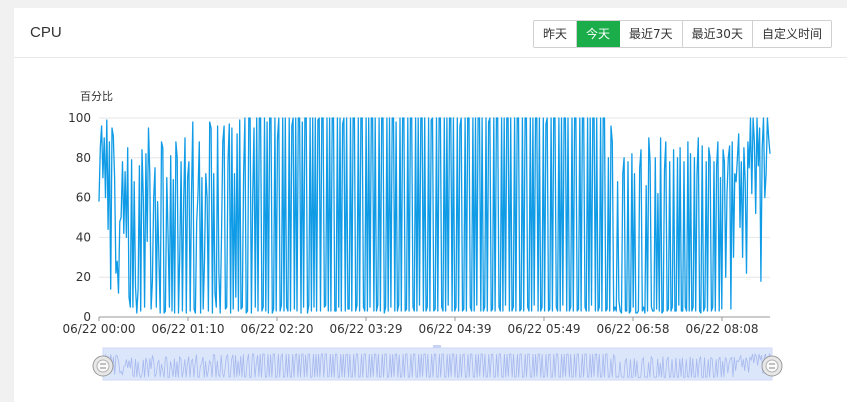 Image resolution: width=847 pixels, height=402 pixels. I want to click on y-tick-label: 100, so click(79, 118).